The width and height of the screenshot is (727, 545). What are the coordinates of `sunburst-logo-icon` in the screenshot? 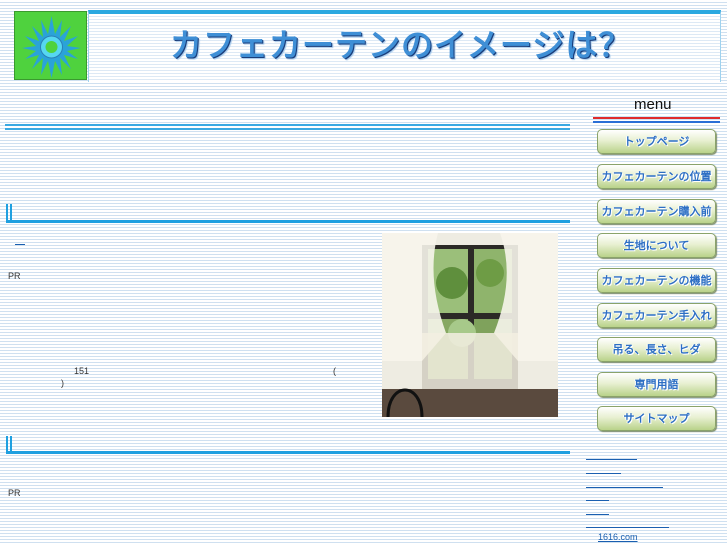 It's located at (51, 47).